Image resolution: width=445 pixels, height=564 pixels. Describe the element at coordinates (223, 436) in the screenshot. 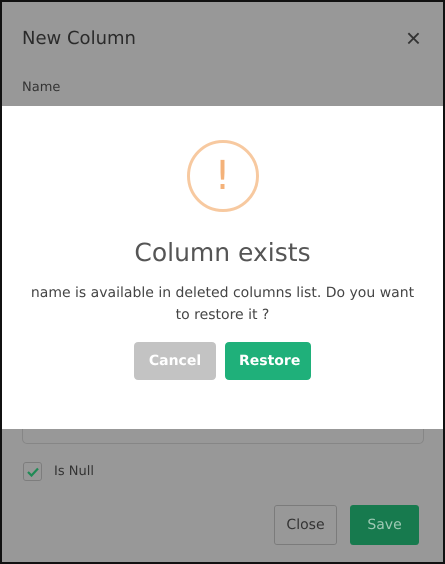

I see `input-field` at that location.